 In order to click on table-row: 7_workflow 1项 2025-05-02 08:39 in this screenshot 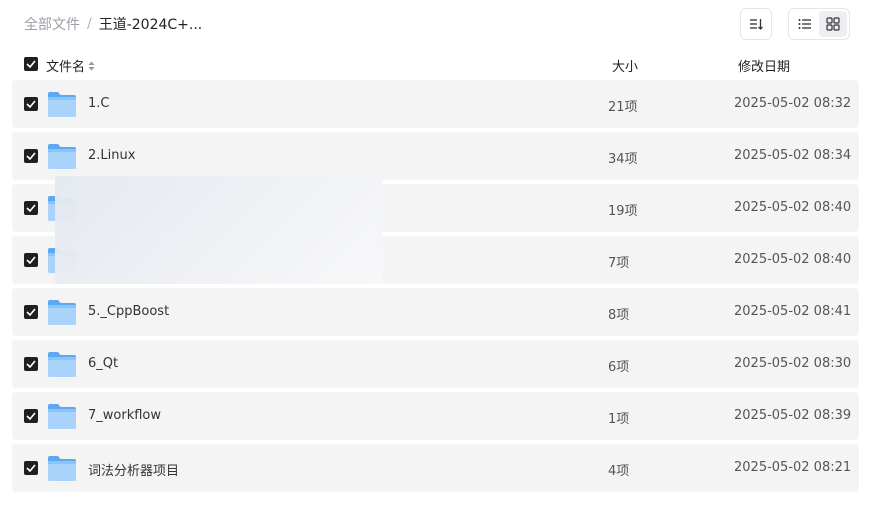, I will do `click(435, 416)`.